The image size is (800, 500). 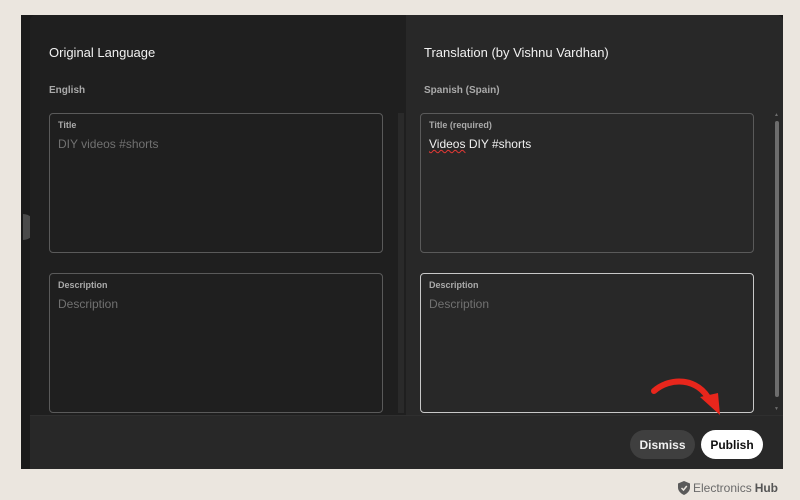 I want to click on original-description-label: Description, so click(x=83, y=285).